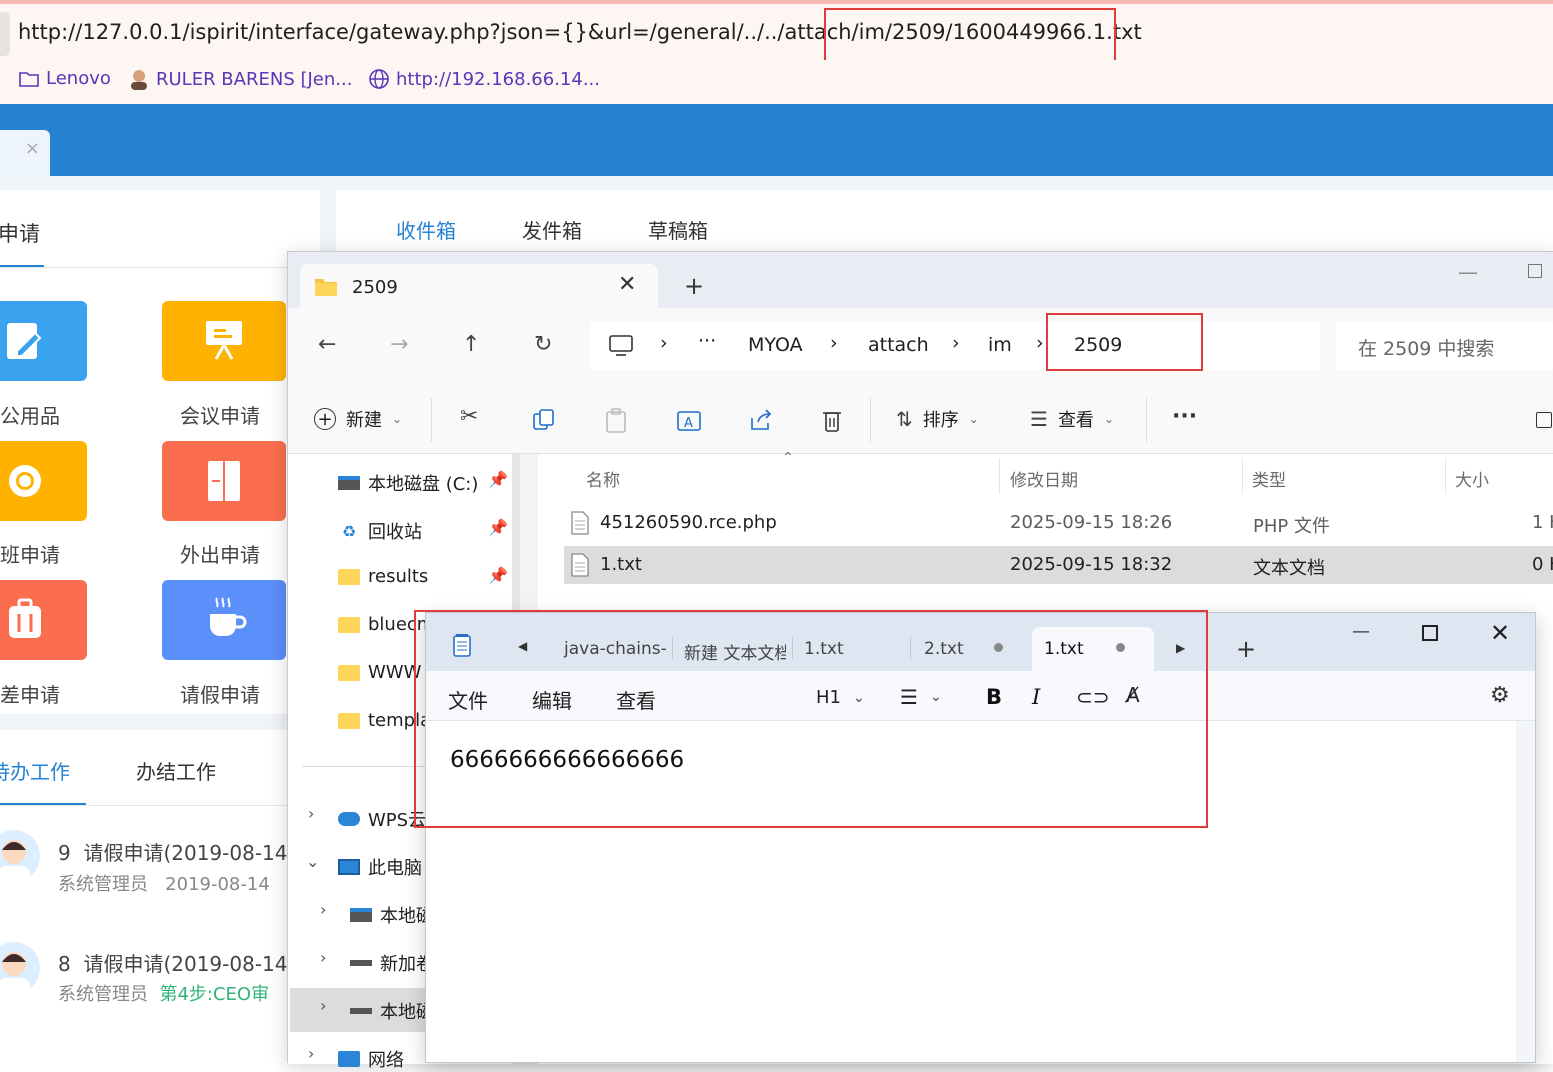  What do you see at coordinates (379, 672) in the screenshot?
I see `sidebar-item-www: WWW` at bounding box center [379, 672].